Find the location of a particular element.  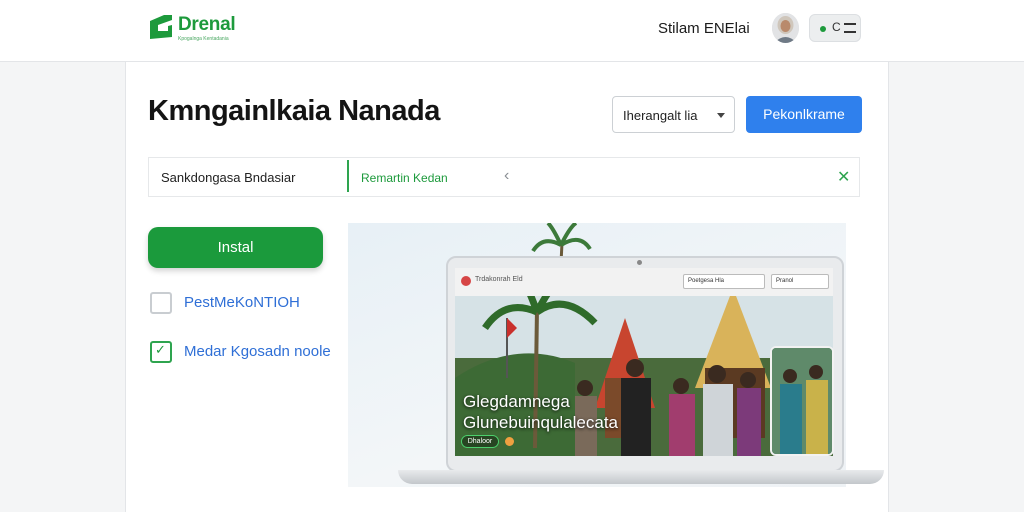

page-title: Kmngainlkaia Nanada is located at coordinates (294, 111).